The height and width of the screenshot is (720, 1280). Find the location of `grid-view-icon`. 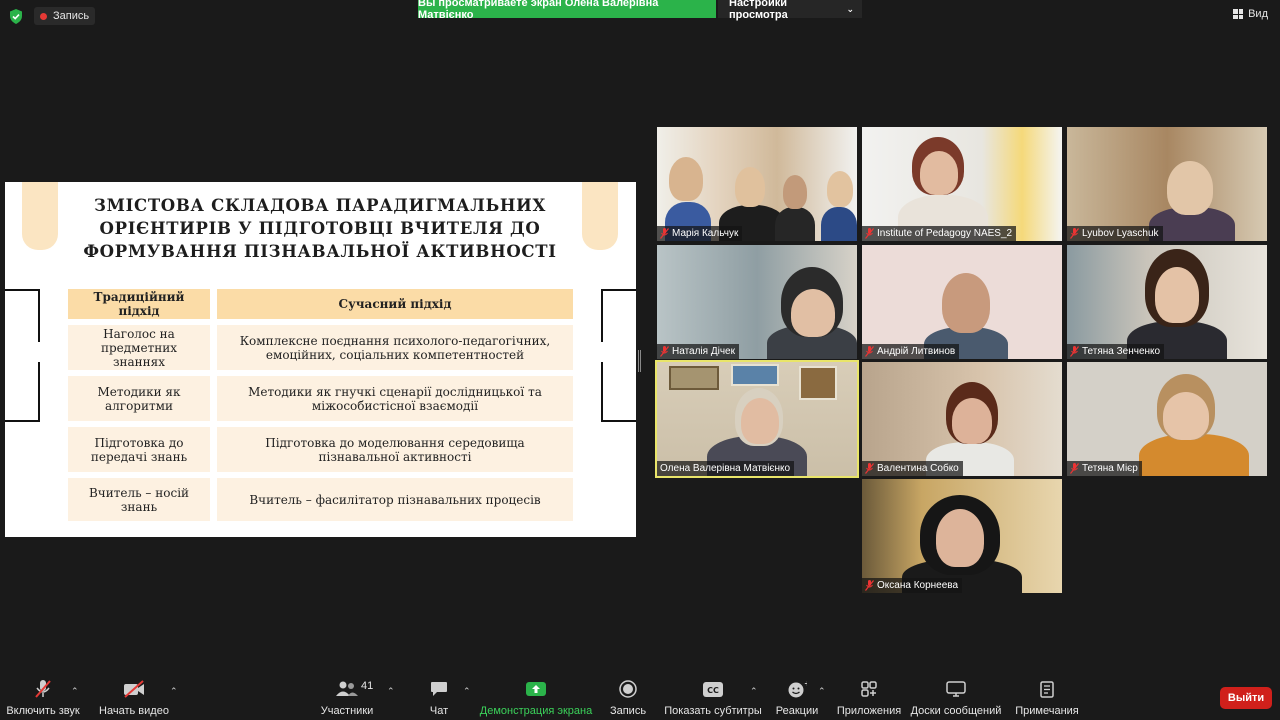

grid-view-icon is located at coordinates (1238, 14).